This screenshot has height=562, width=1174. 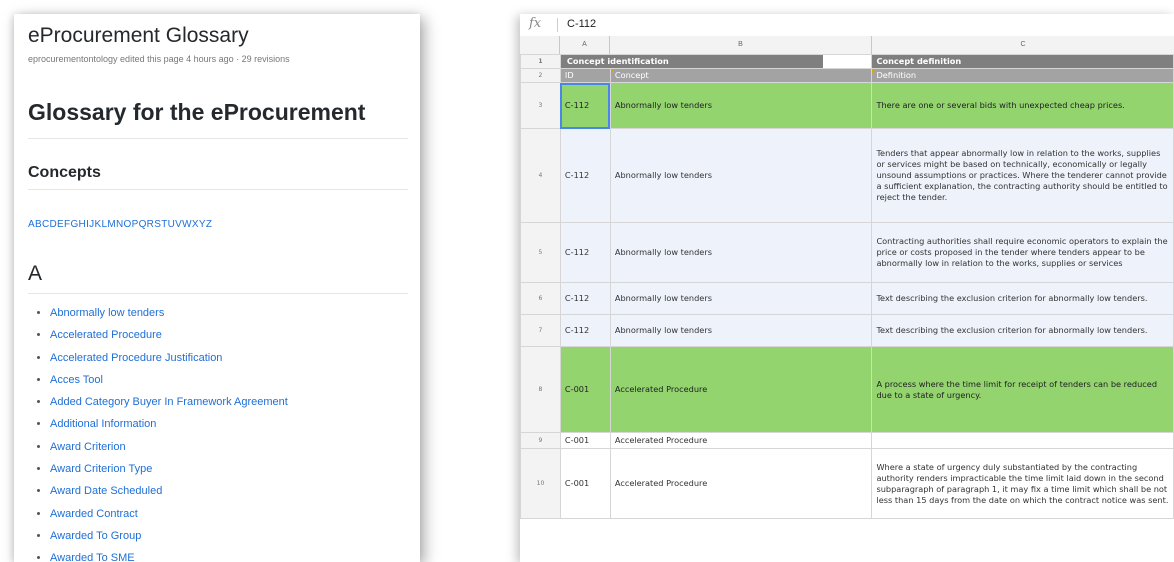 I want to click on column-header-b: B, so click(x=741, y=45).